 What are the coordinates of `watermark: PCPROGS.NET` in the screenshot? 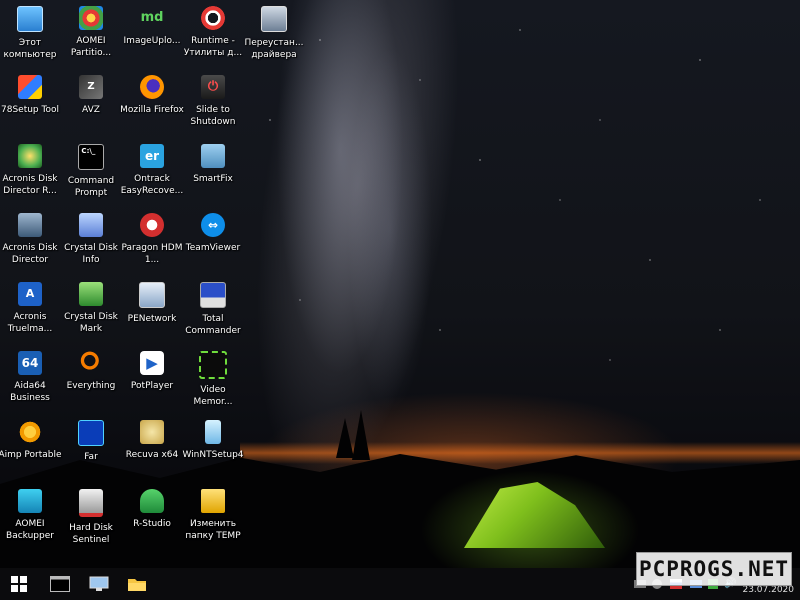 It's located at (714, 569).